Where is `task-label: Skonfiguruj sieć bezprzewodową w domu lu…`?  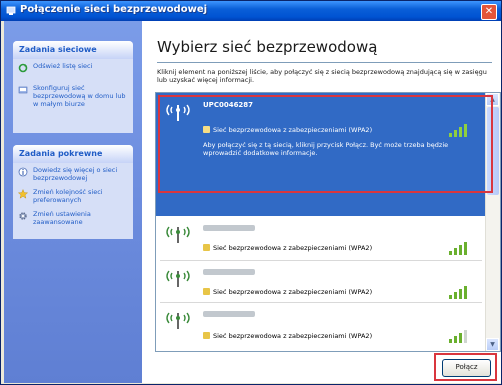 task-label: Skonfiguruj sieć bezprzewodową w domu lu… is located at coordinates (79, 96).